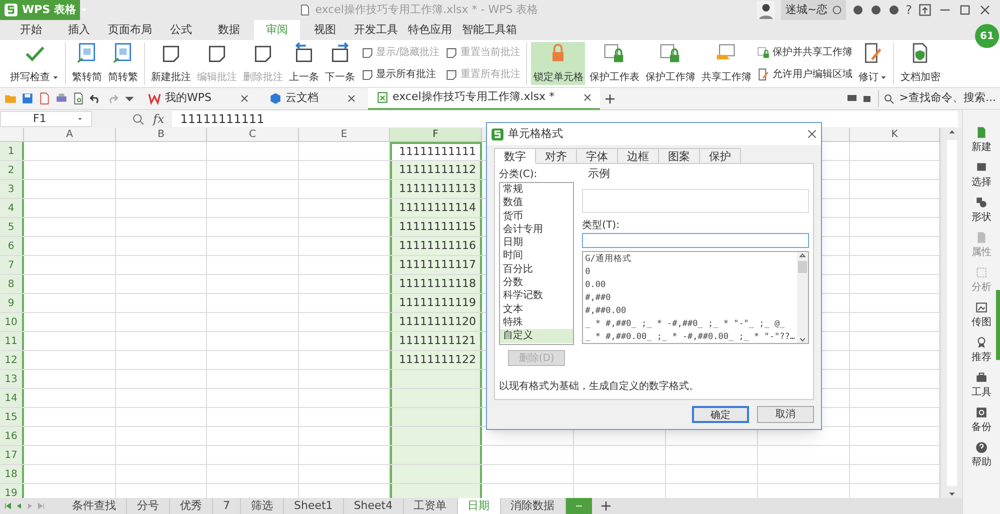 The image size is (1000, 514). I want to click on row-header: 4, so click(12, 208).